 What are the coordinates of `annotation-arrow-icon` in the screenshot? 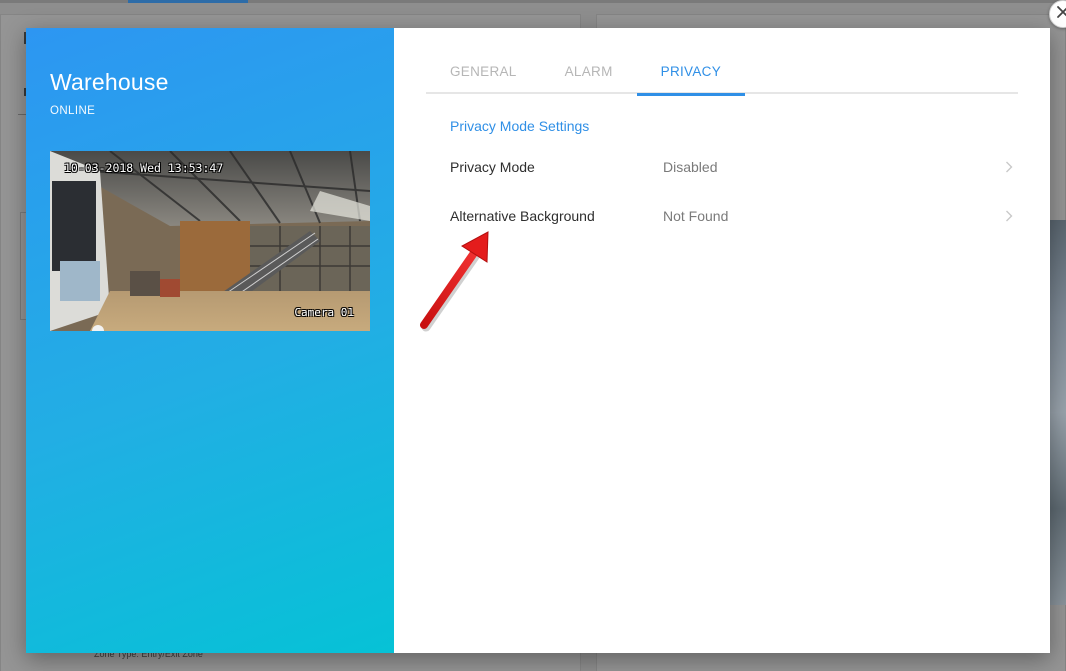 It's located at (457, 283).